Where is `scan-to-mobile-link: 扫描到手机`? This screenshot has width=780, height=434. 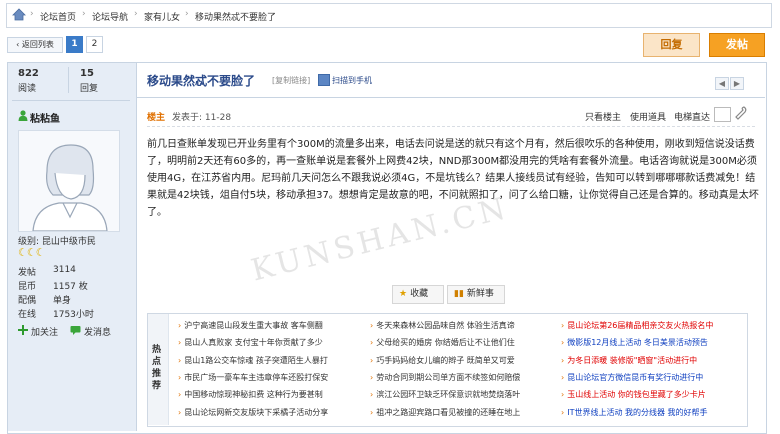 scan-to-mobile-link: 扫描到手机 is located at coordinates (352, 80).